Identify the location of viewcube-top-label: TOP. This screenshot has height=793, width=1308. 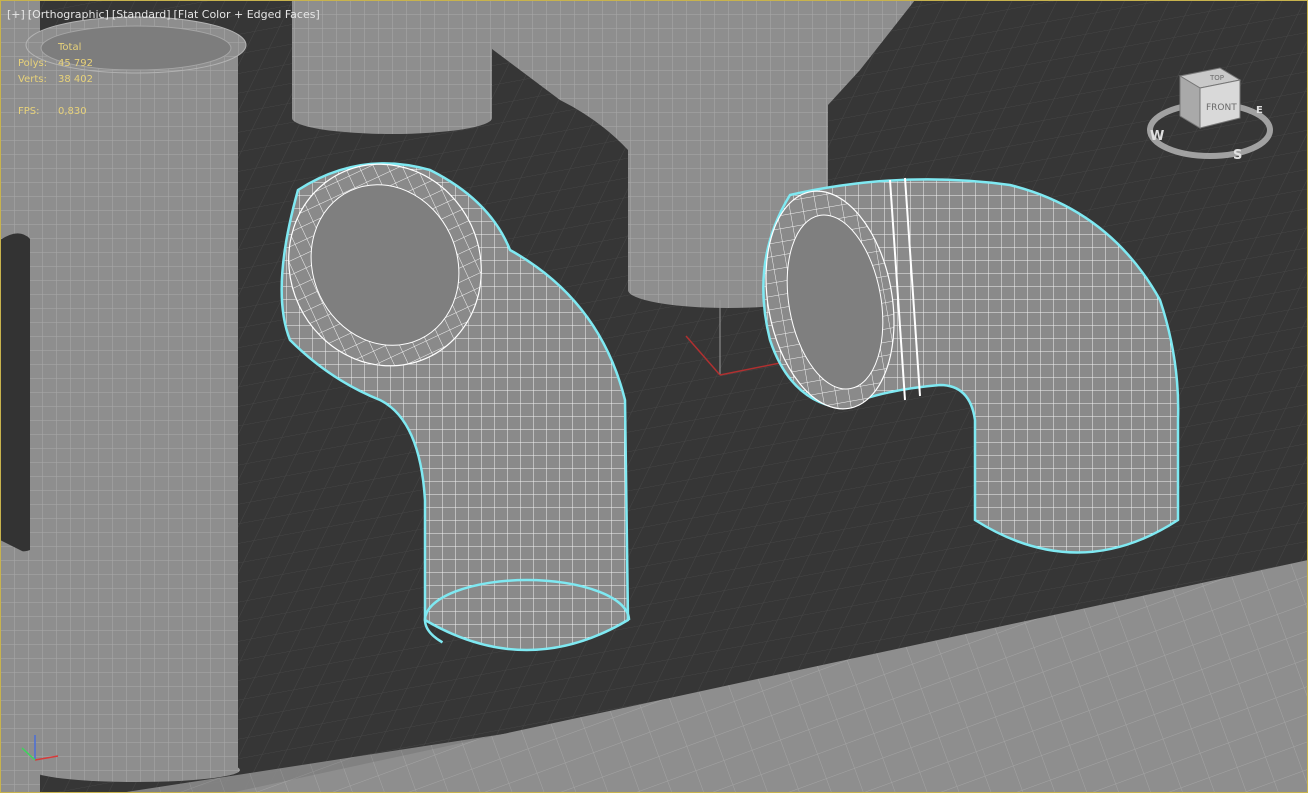
(1216, 78).